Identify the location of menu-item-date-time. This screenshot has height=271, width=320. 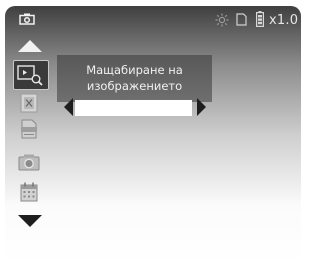
(29, 192).